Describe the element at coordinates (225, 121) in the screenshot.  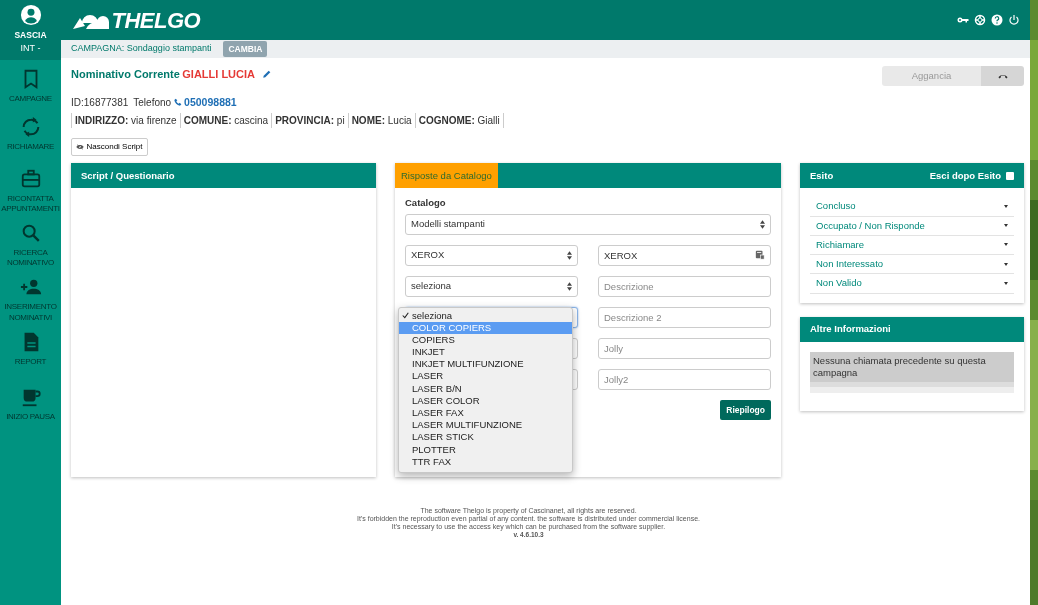
I see `contact-field: COMUNE: cascina` at that location.